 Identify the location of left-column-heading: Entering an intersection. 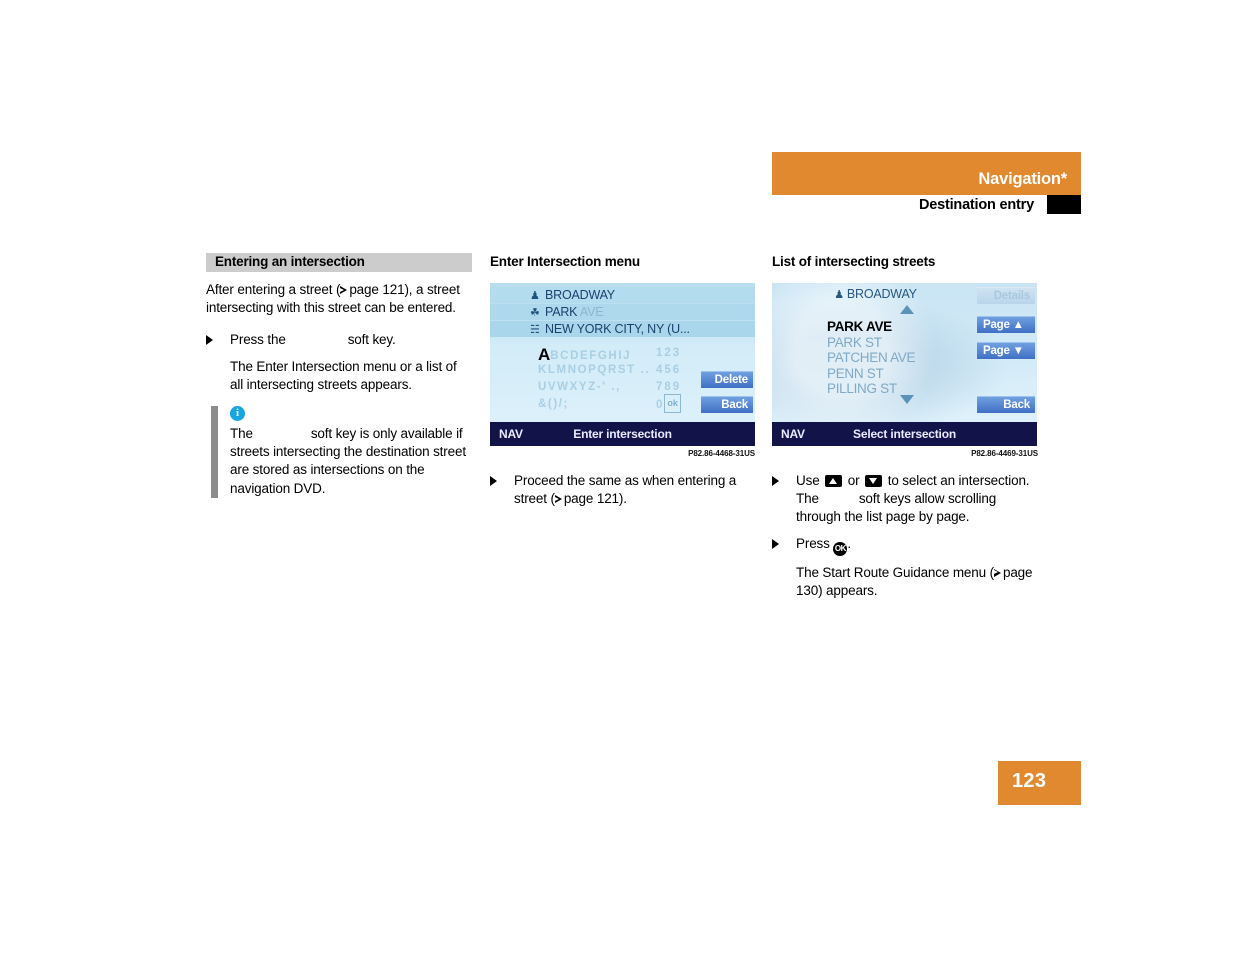
(339, 262).